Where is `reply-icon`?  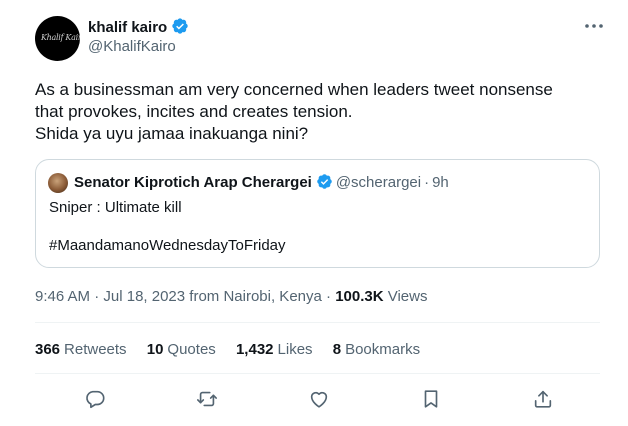
reply-icon is located at coordinates (95, 399).